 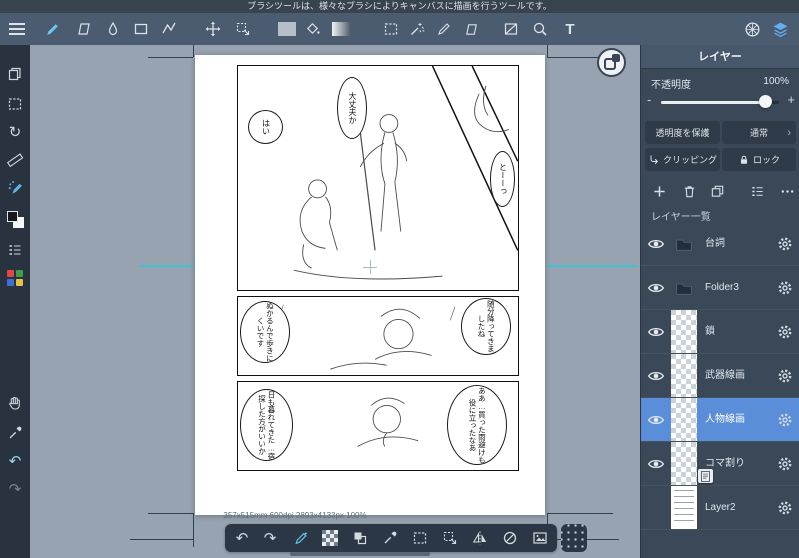 I want to click on menu-button, so click(x=17, y=29).